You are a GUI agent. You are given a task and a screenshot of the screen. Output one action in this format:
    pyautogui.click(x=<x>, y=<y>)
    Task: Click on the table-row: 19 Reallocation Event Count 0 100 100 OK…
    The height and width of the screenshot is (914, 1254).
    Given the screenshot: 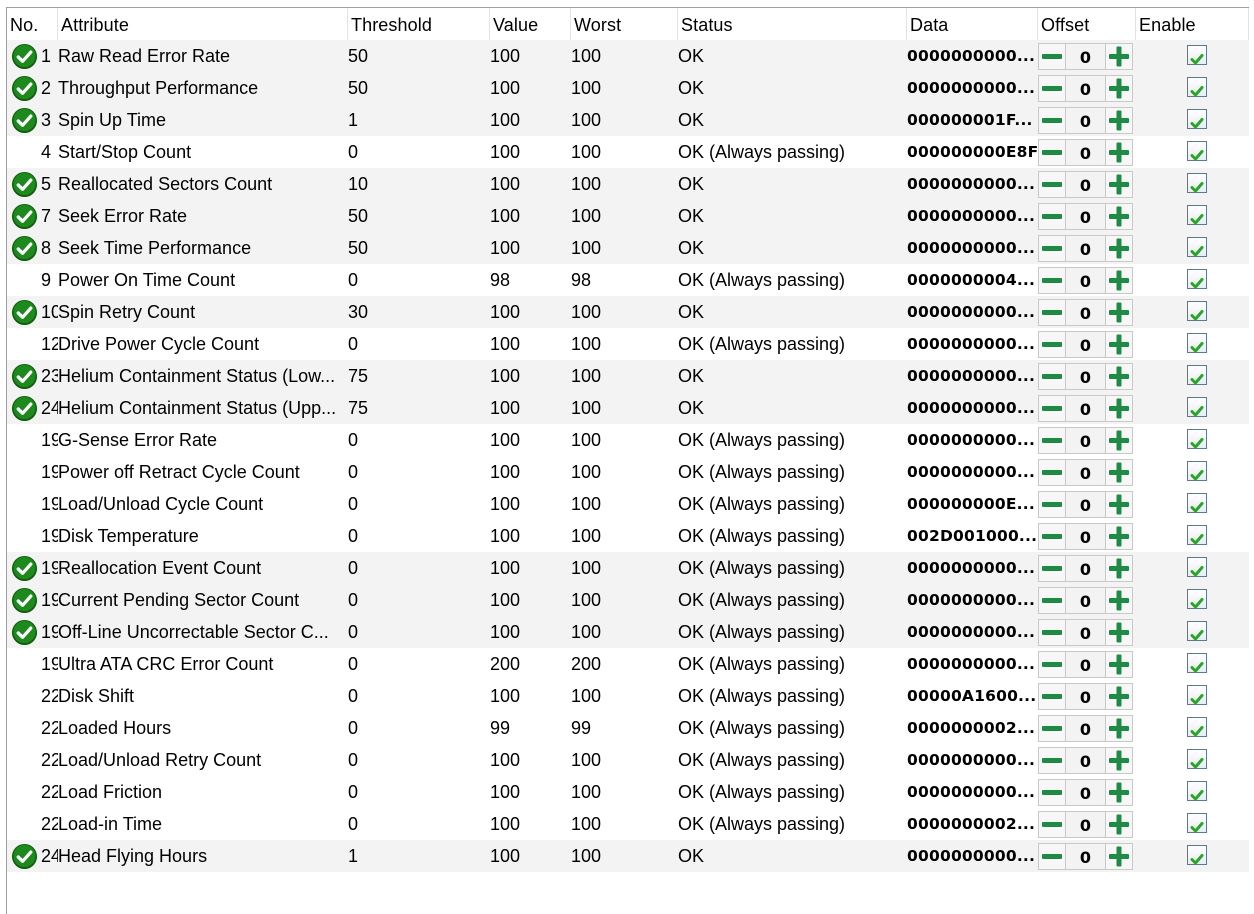 What is the action you would take?
    pyautogui.click(x=628, y=568)
    